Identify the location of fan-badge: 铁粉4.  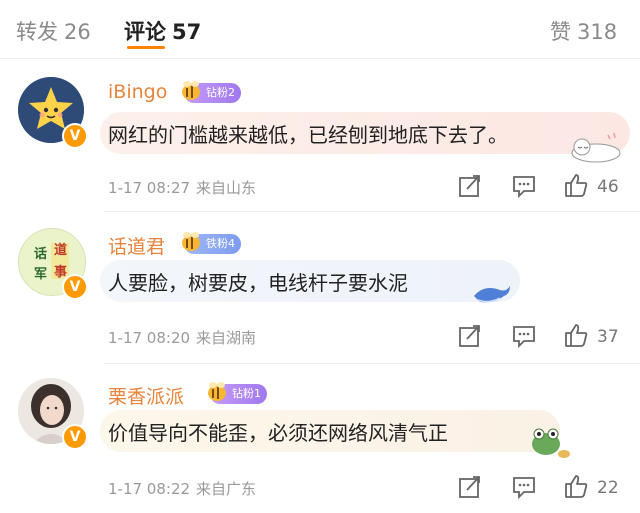
(211, 243).